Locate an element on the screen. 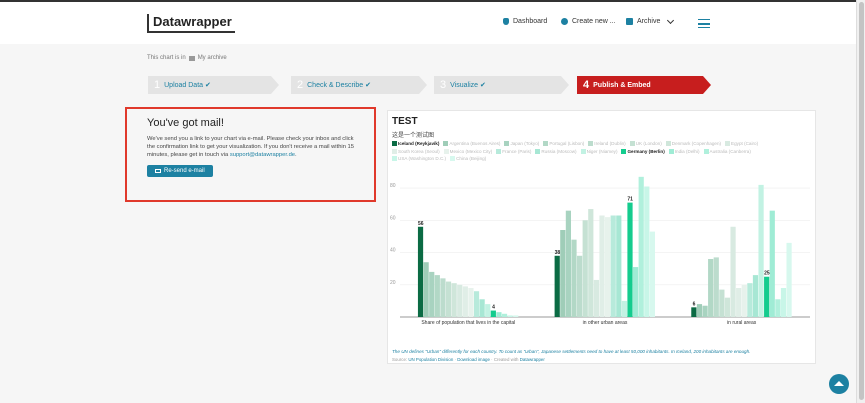  resend-email-button: Re-send e-mail is located at coordinates (180, 171).